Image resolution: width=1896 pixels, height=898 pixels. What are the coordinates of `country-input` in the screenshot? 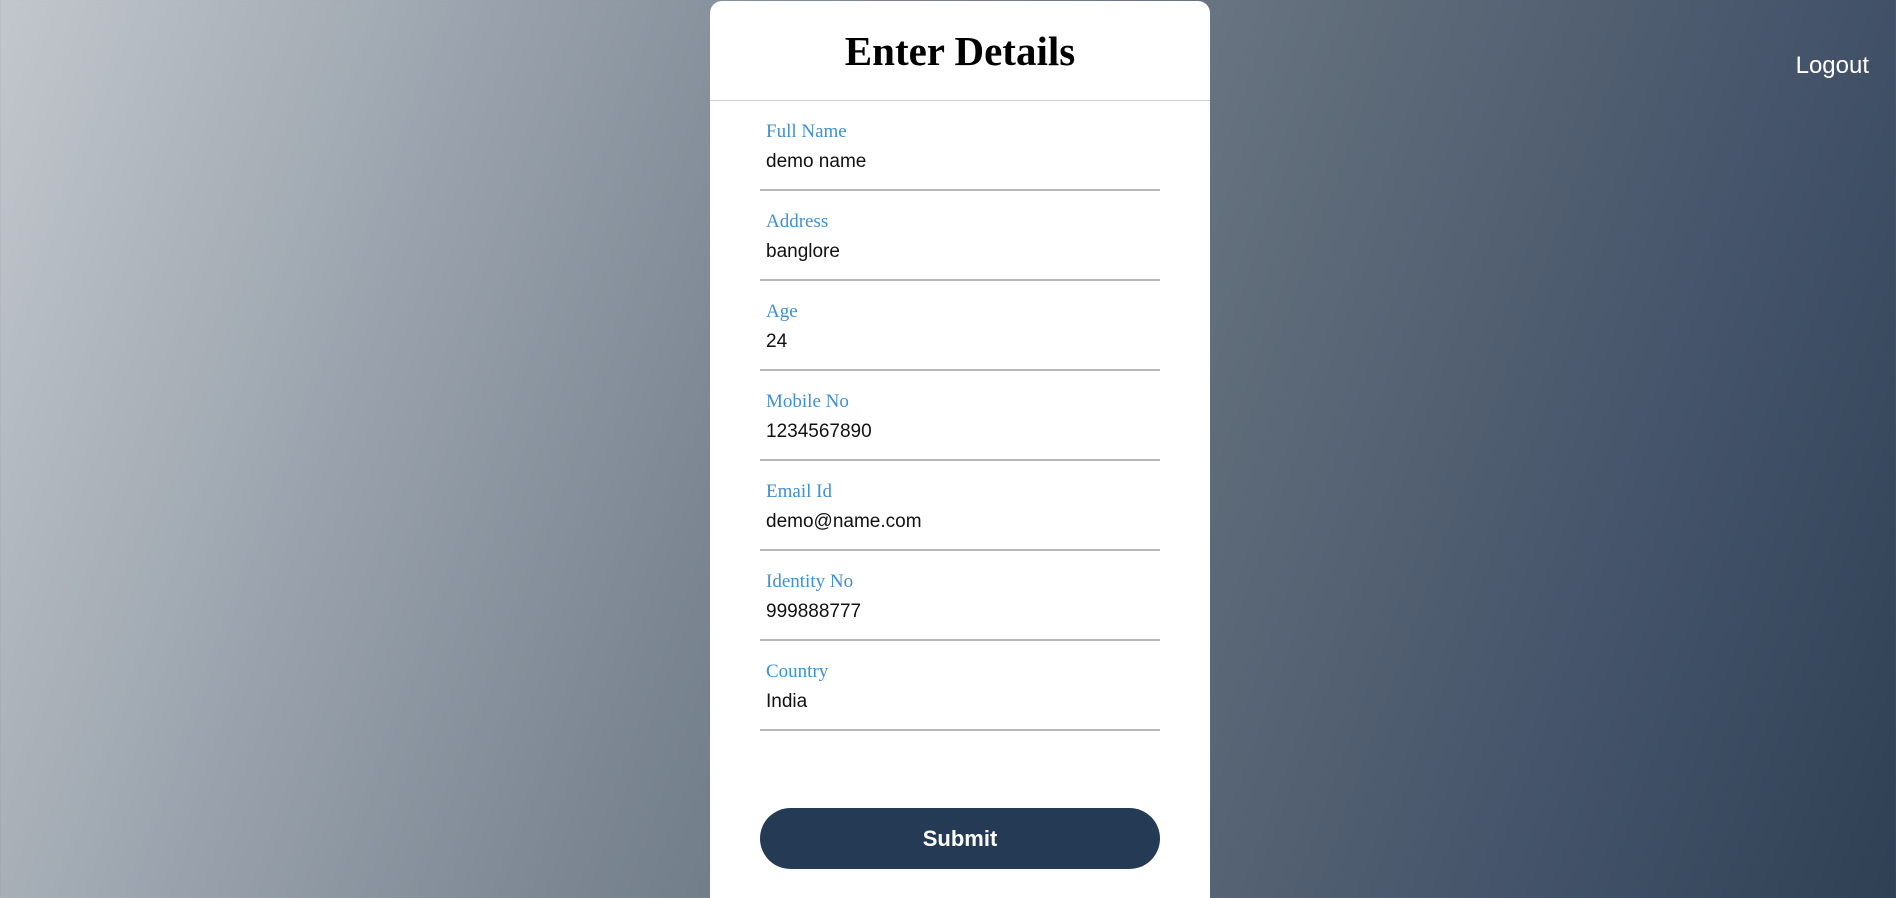 It's located at (960, 709).